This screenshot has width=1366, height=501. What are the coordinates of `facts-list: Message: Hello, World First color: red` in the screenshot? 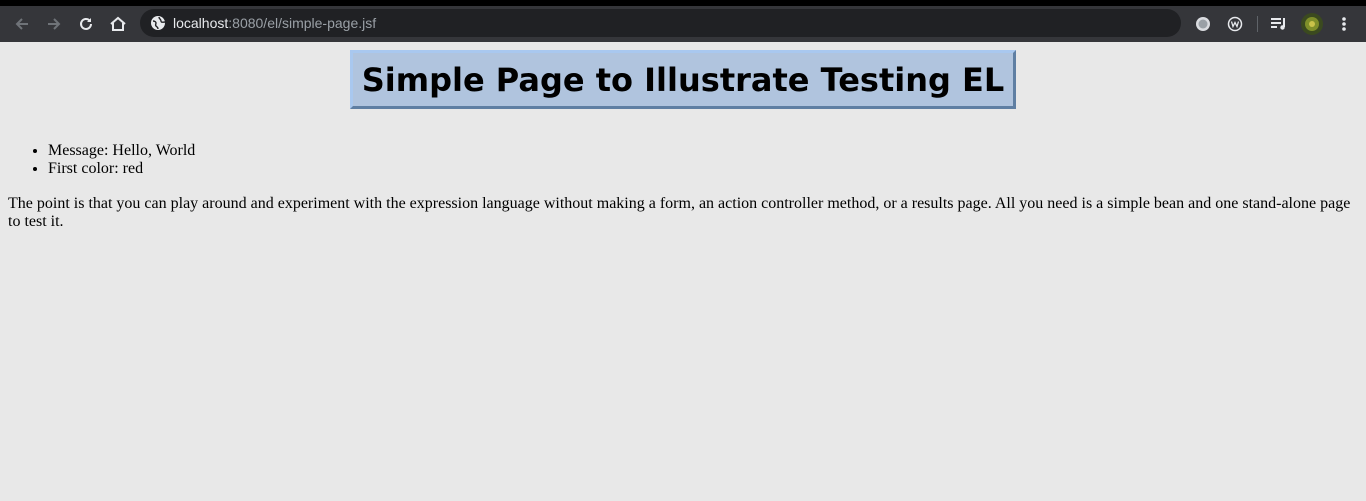 It's located at (683, 160).